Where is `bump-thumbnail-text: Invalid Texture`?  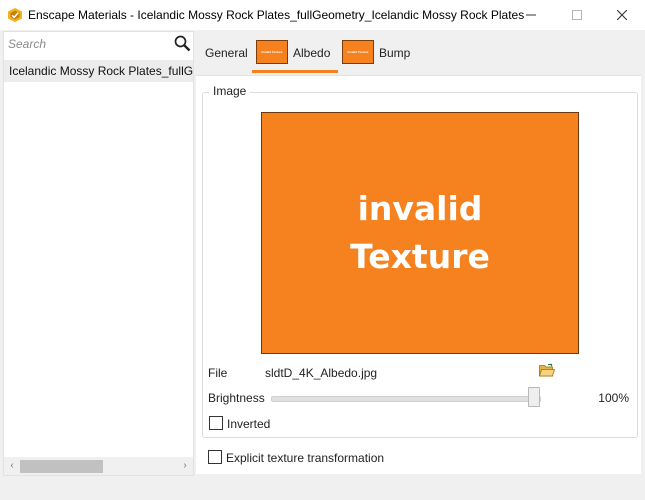 bump-thumbnail-text: Invalid Texture is located at coordinates (358, 51).